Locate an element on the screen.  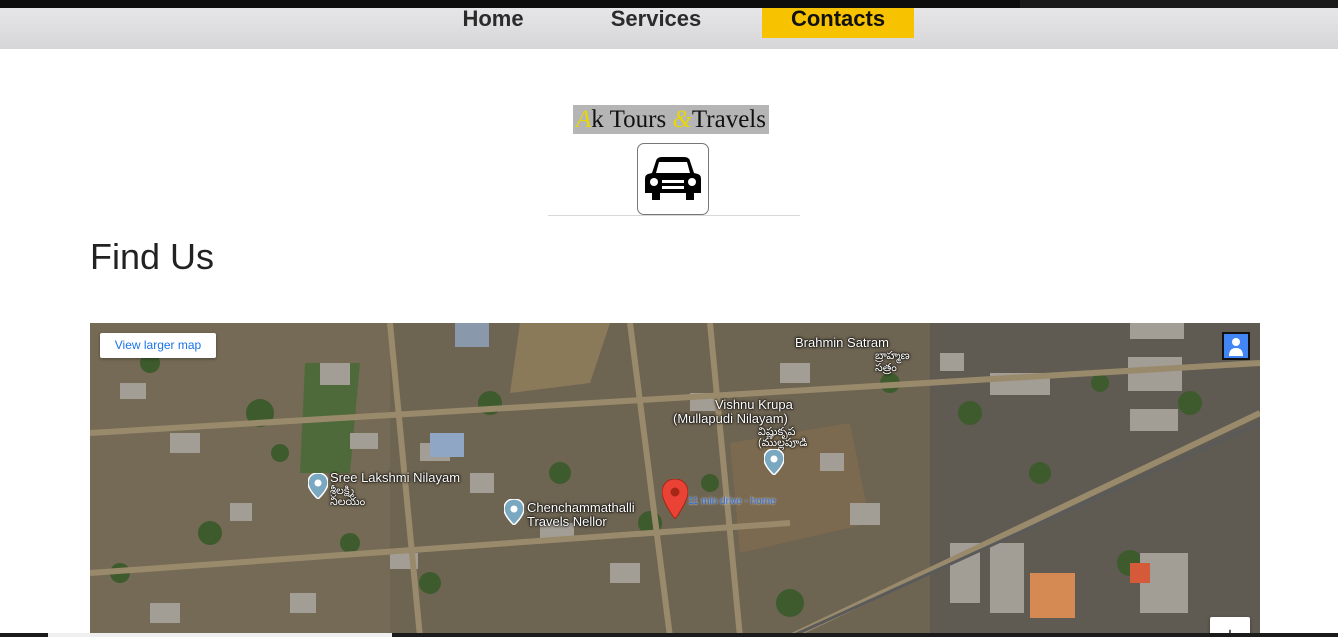
label-drive-time: 11 min drive - home is located at coordinates (732, 501).